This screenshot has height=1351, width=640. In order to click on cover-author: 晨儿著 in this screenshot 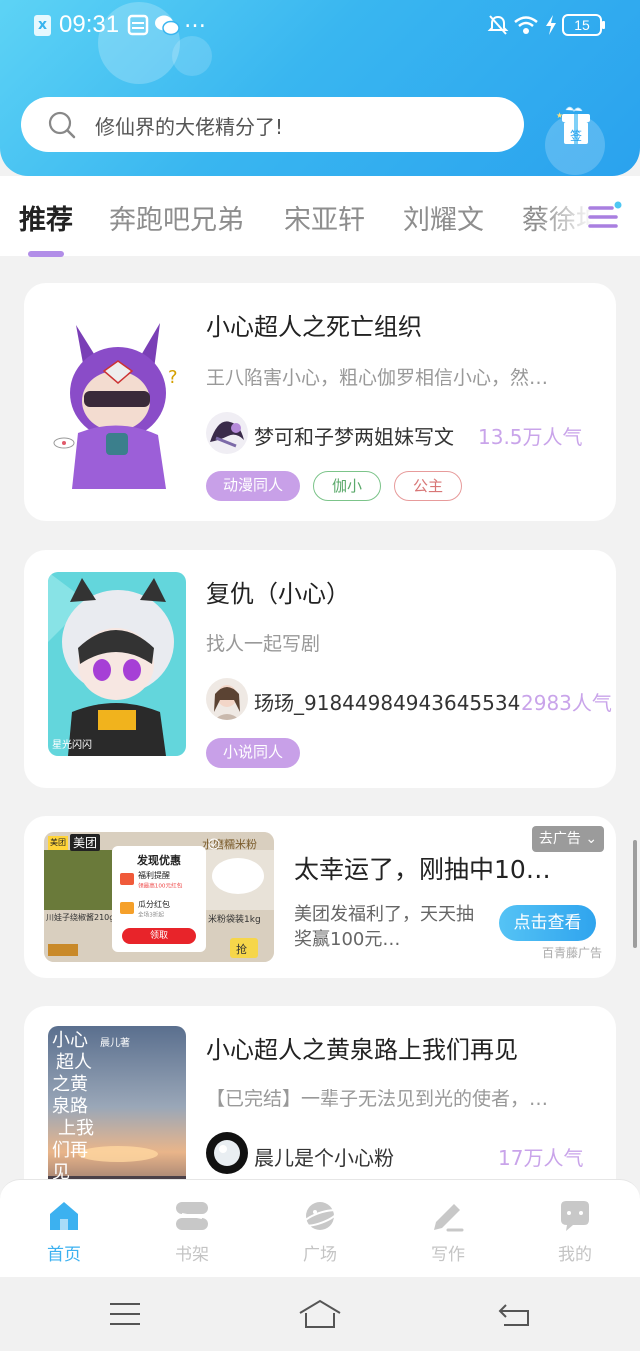, I will do `click(115, 1042)`.